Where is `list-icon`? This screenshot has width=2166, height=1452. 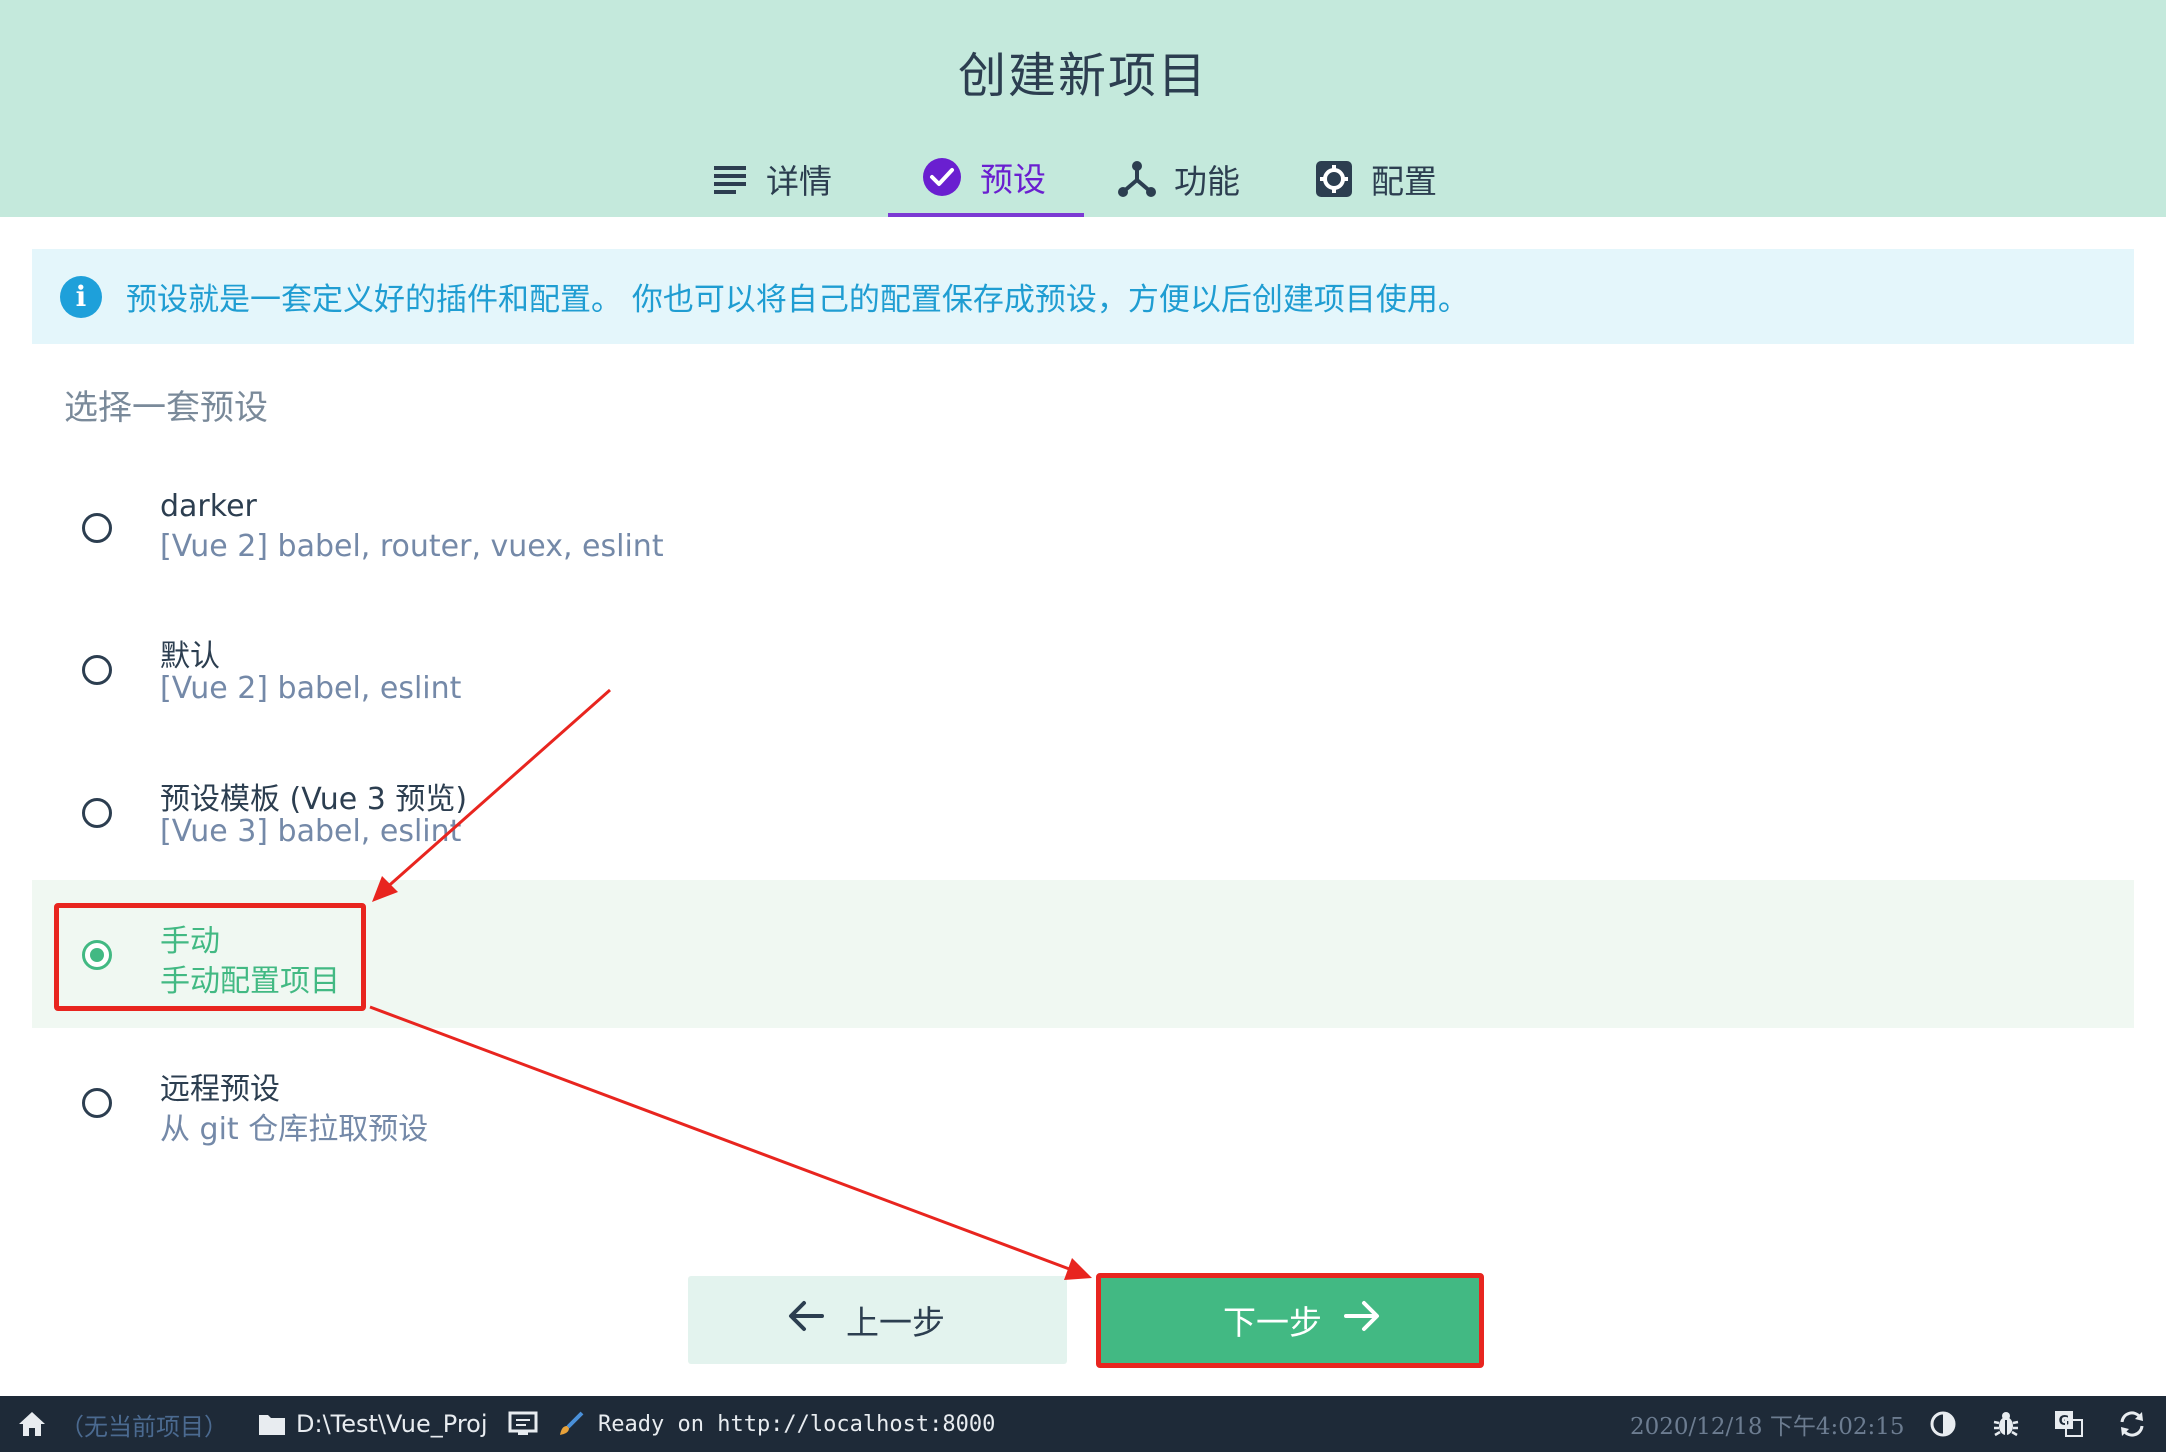
list-icon is located at coordinates (730, 179).